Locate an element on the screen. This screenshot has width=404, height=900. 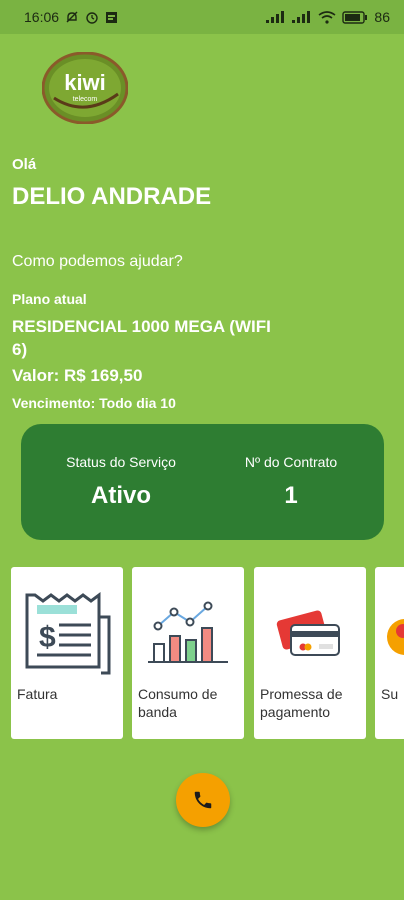
battery-level: 86 is located at coordinates (382, 17).